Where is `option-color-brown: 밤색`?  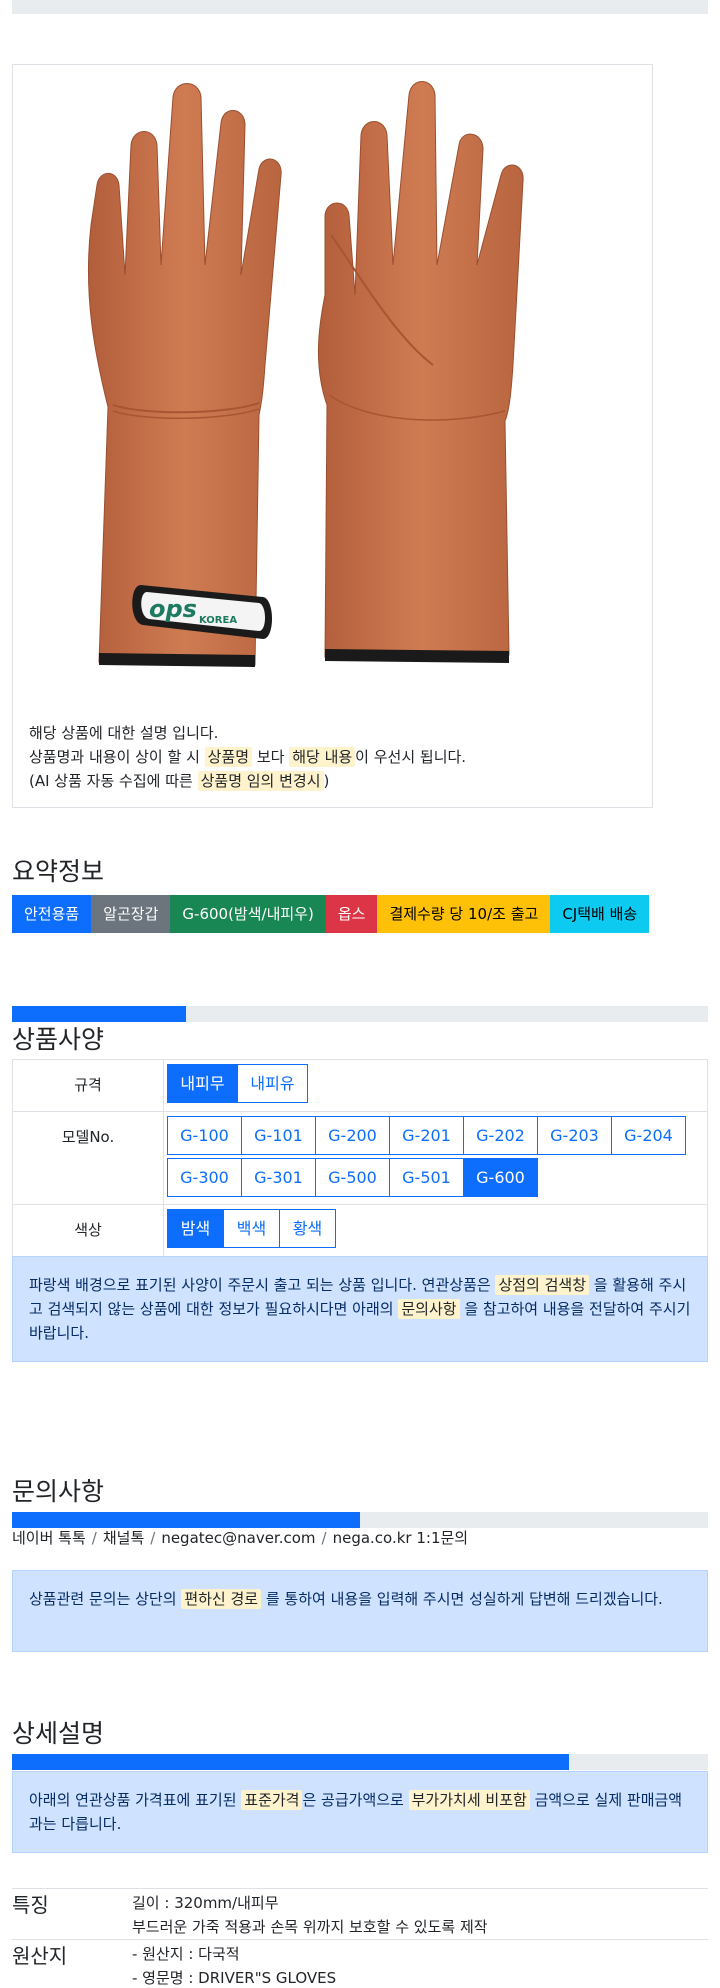 option-color-brown: 밤색 is located at coordinates (195, 1228).